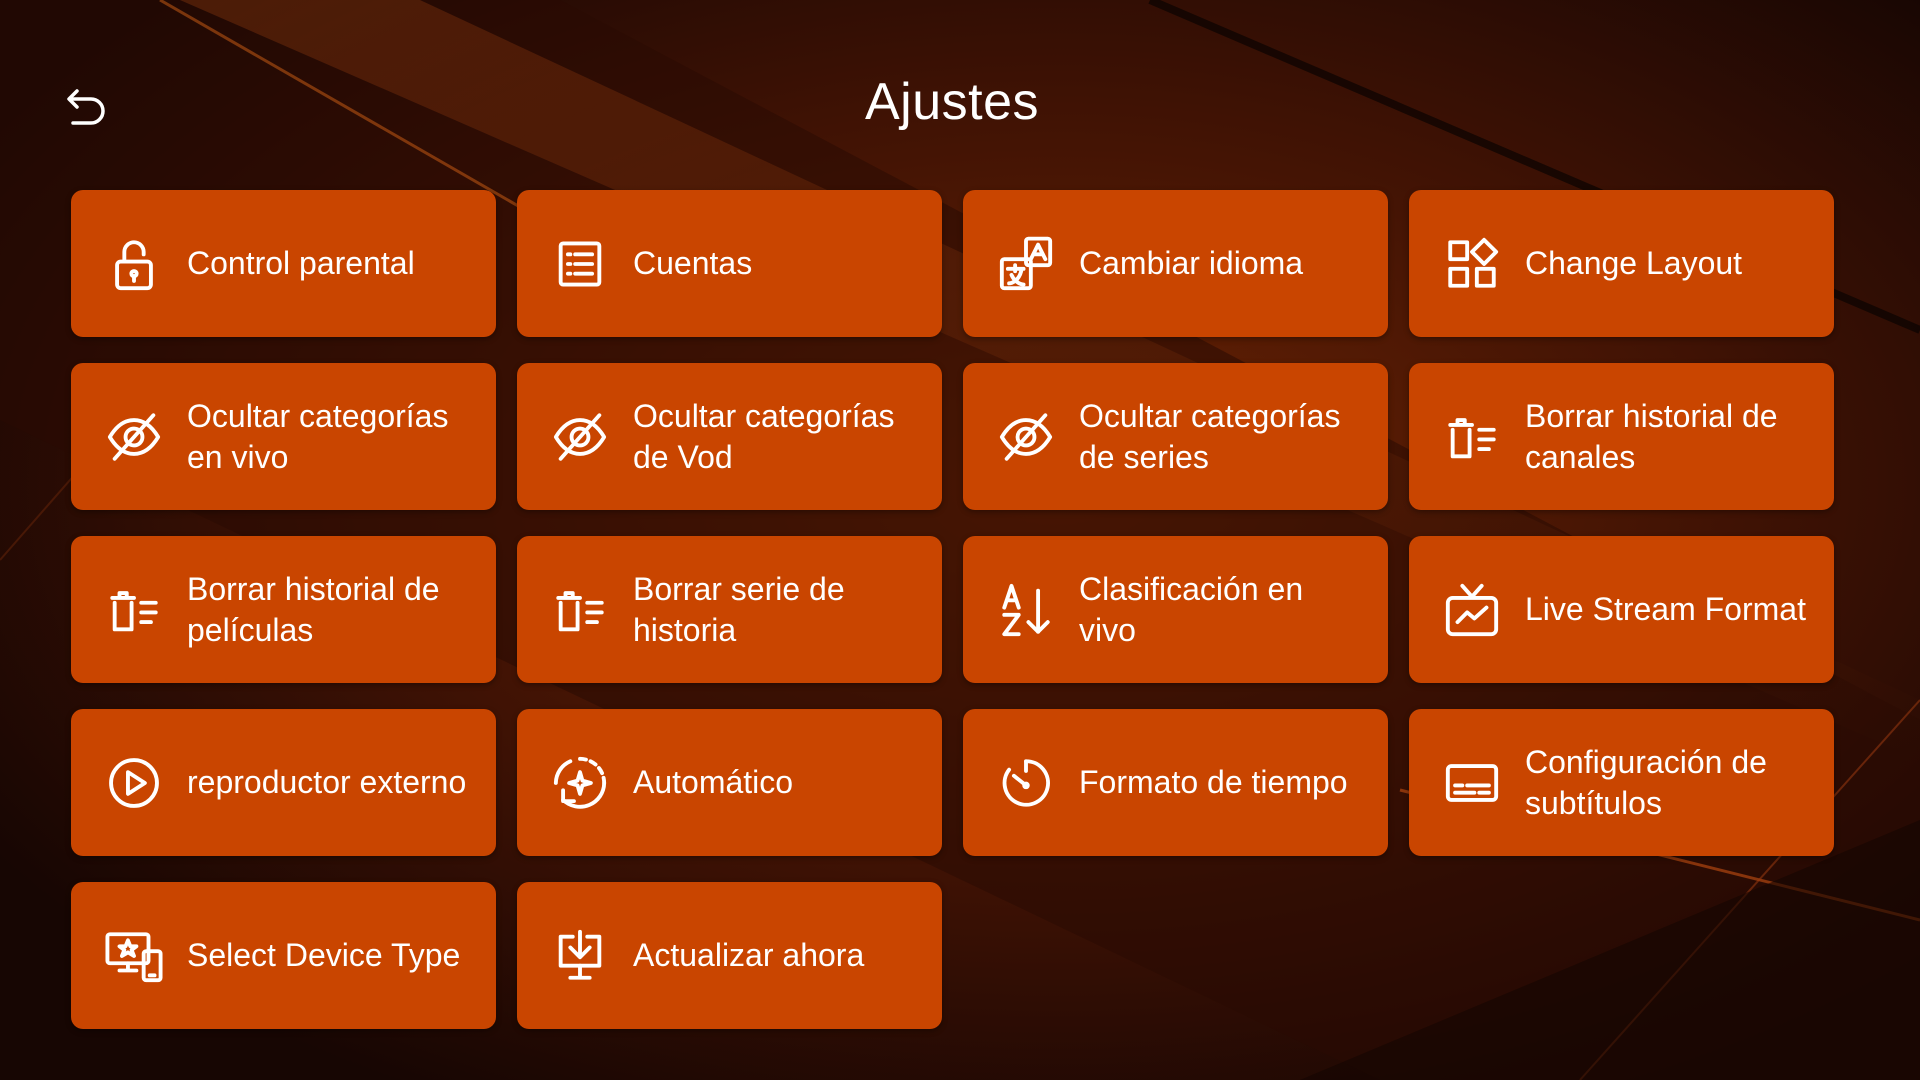 The height and width of the screenshot is (1080, 1920). I want to click on play-circle-icon, so click(134, 783).